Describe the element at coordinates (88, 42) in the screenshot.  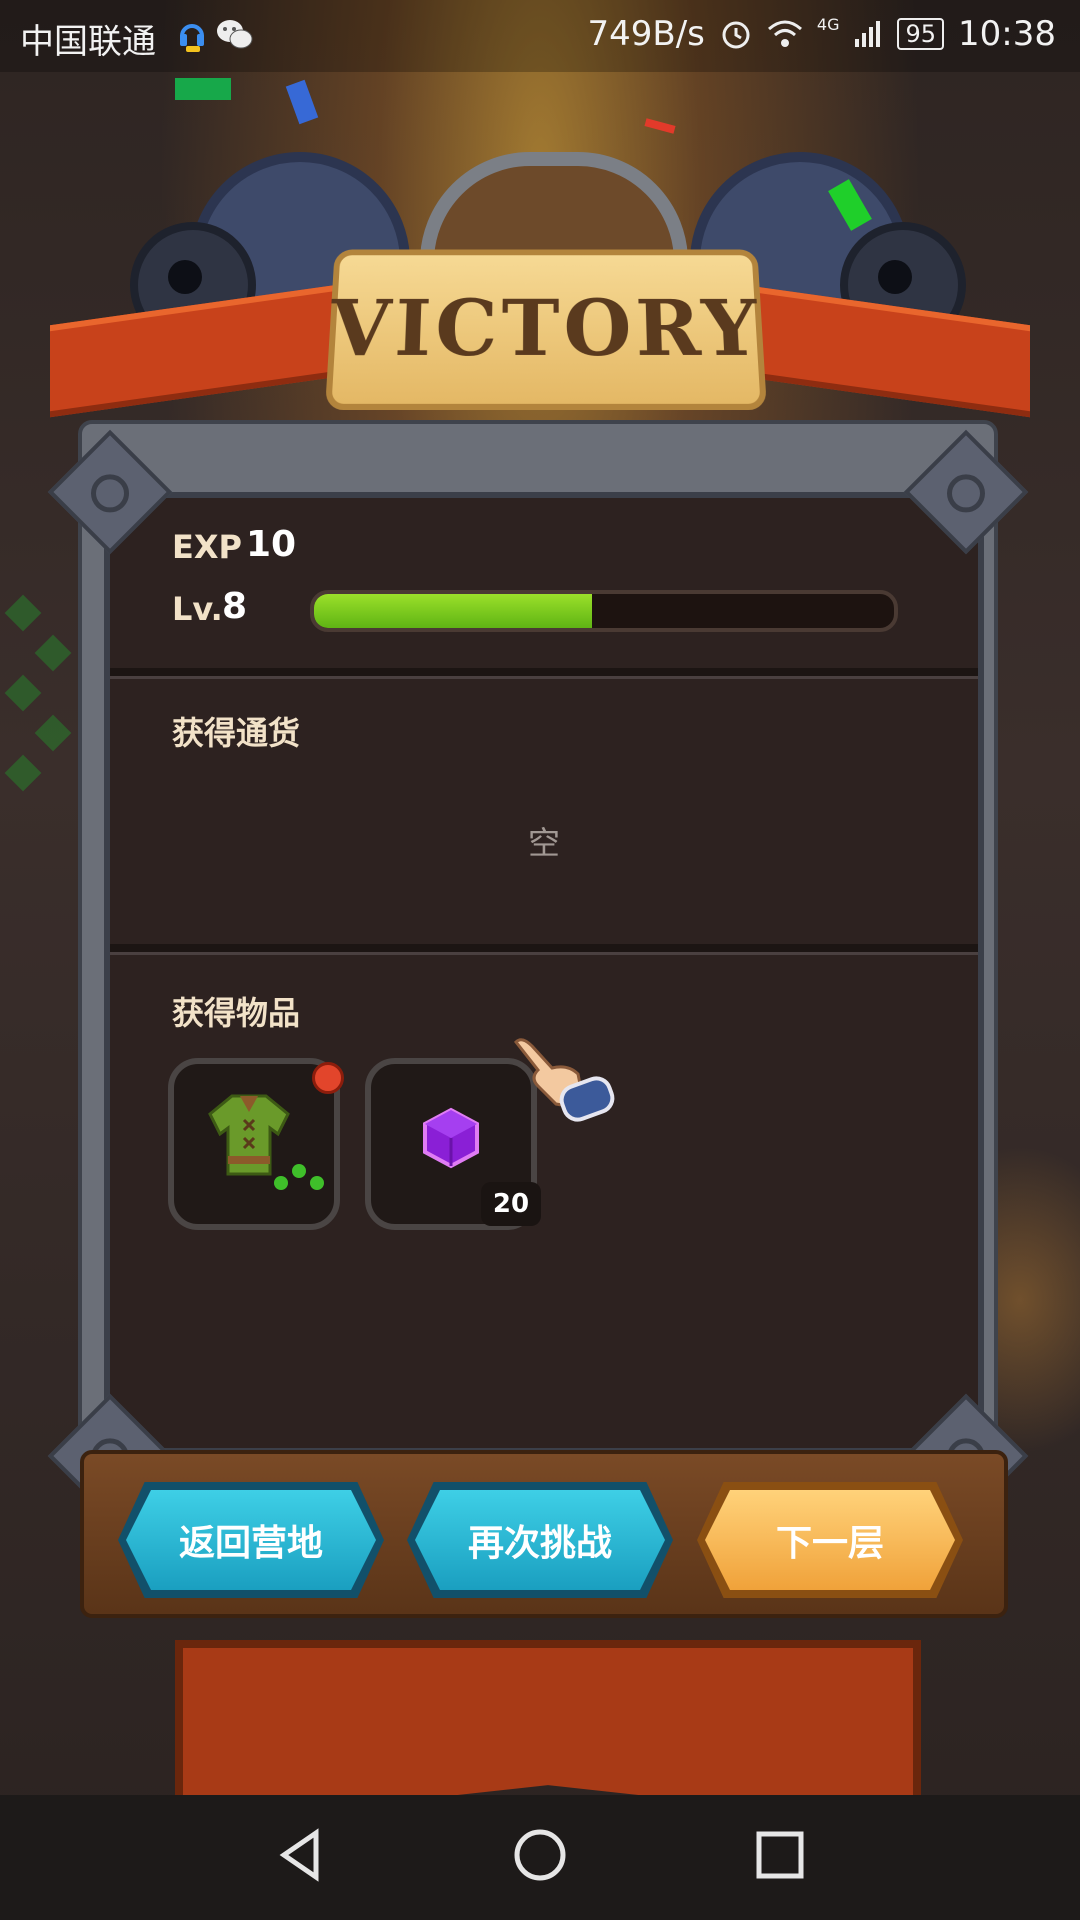
I see `carrier-name: 中国联通` at that location.